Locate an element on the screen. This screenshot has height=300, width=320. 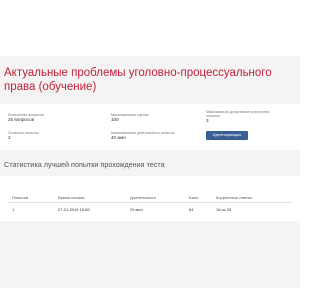
table-cell-score: 84 is located at coordinates (191, 209).